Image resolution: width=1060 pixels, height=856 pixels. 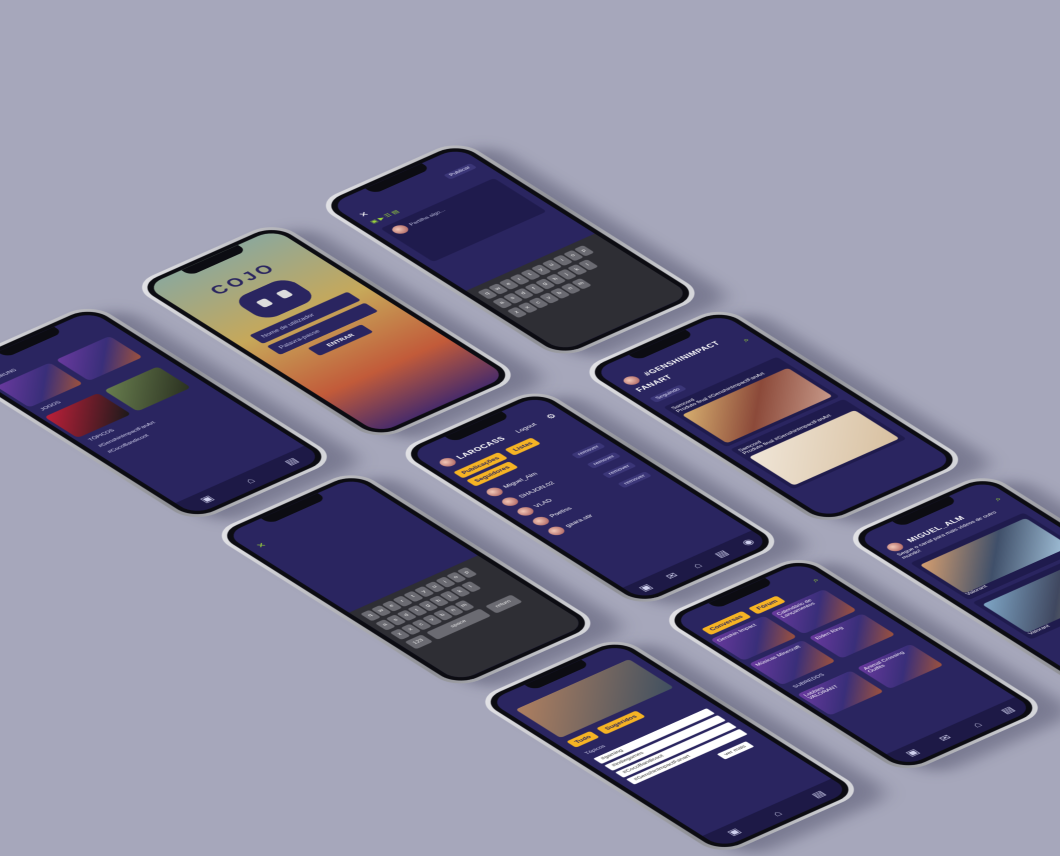 What do you see at coordinates (551, 416) in the screenshot?
I see `settings-gear-icon: ⚙` at bounding box center [551, 416].